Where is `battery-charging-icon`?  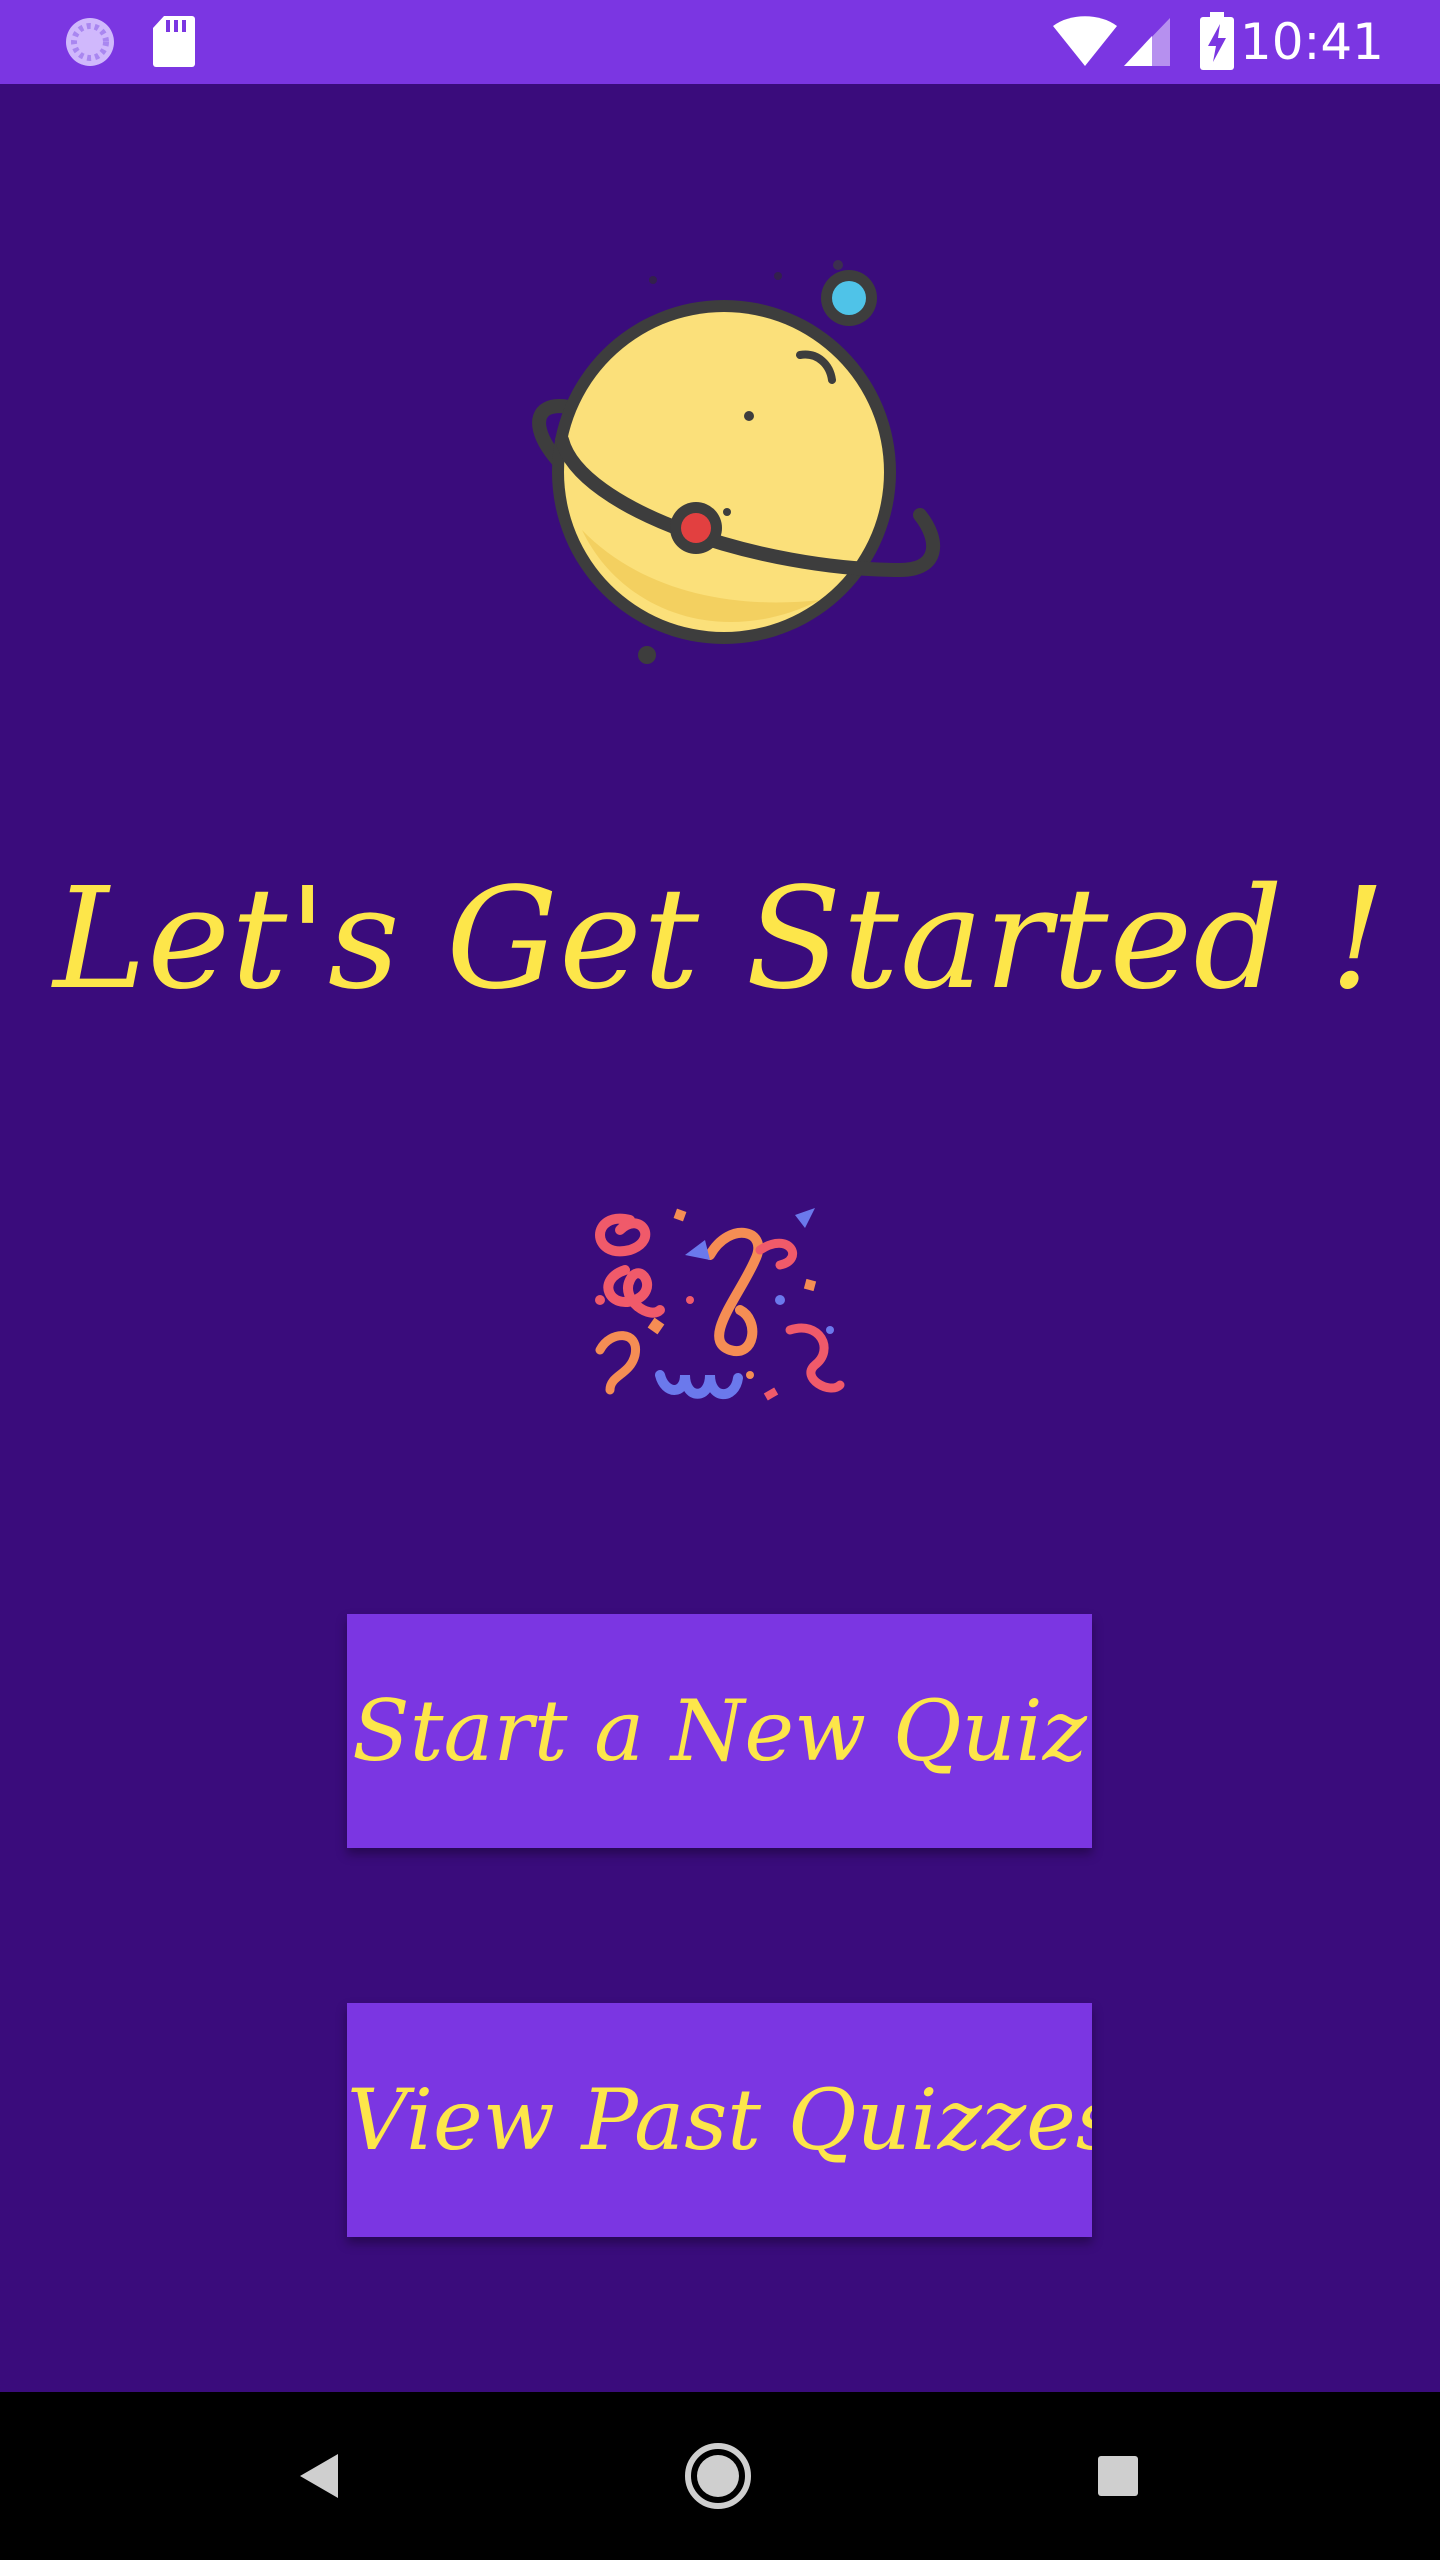
battery-charging-icon is located at coordinates (1217, 43).